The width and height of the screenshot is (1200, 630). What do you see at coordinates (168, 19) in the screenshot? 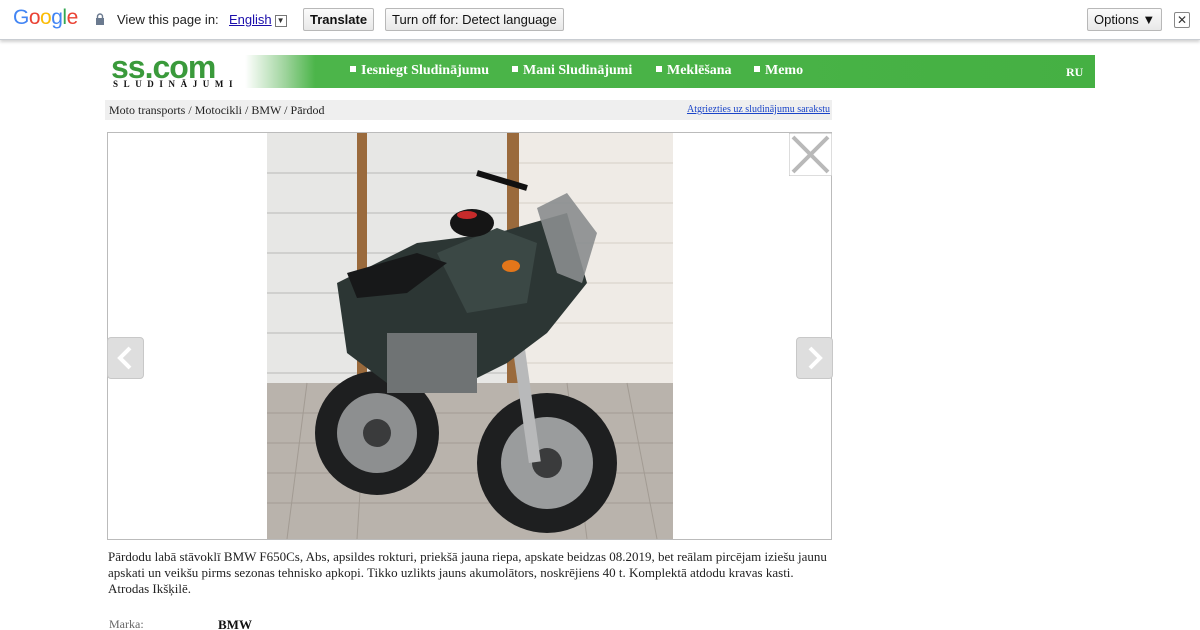
I see `view-page-label: View this page in:` at bounding box center [168, 19].